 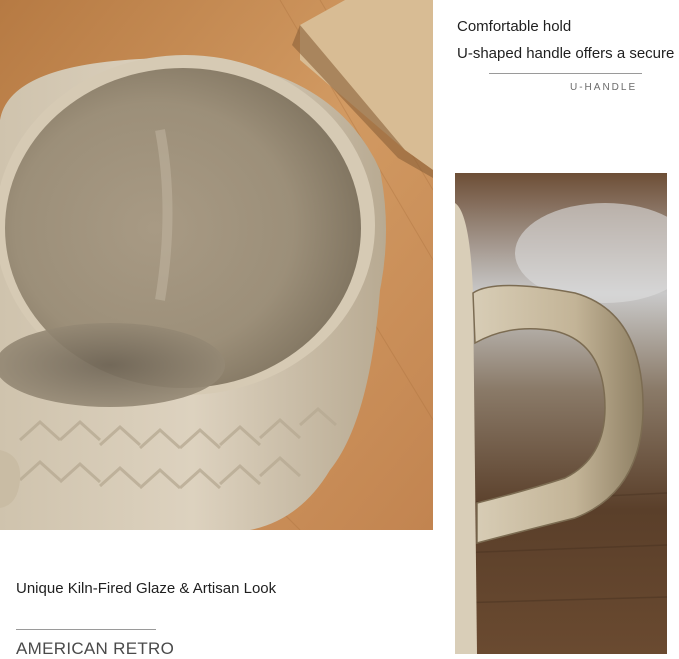 I want to click on caption: Unique Kiln-Fired Glaze & Artisan Look, so click(x=146, y=588).